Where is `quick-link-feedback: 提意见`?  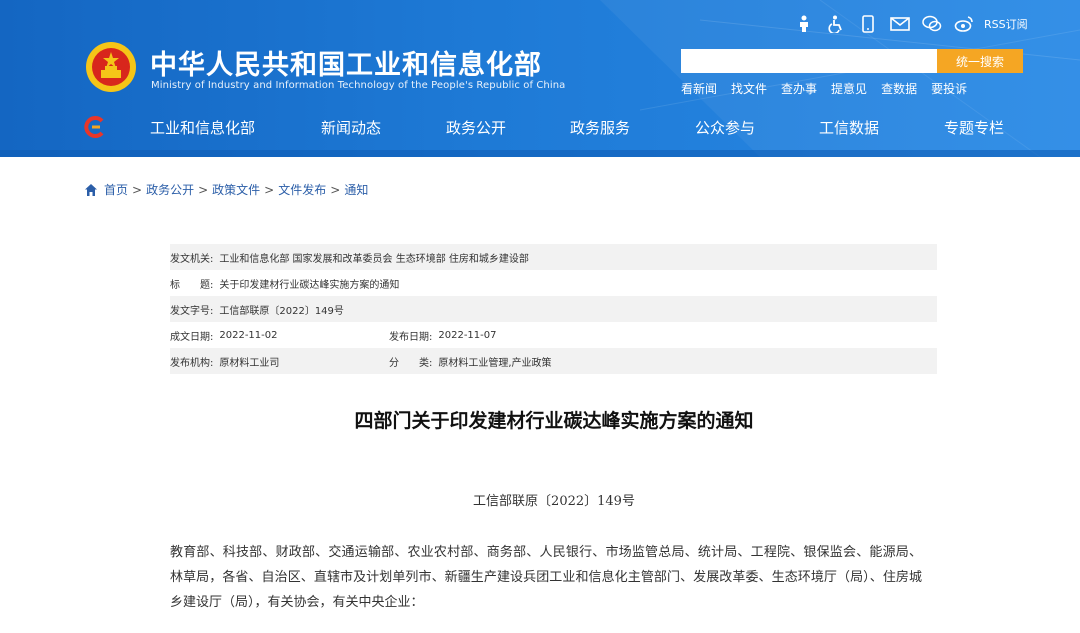 quick-link-feedback: 提意见 is located at coordinates (849, 88).